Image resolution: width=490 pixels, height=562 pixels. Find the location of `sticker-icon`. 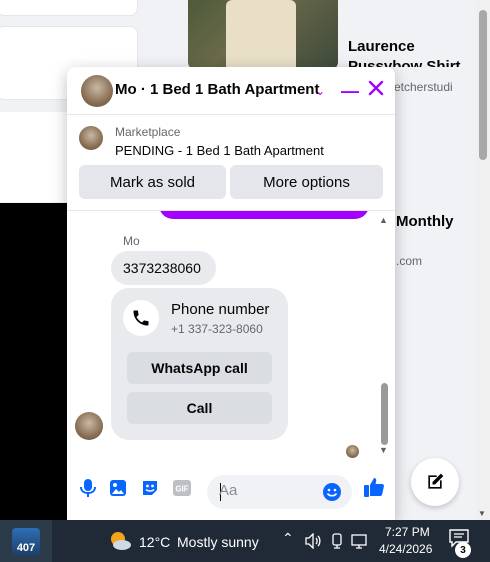

sticker-icon is located at coordinates (150, 488).